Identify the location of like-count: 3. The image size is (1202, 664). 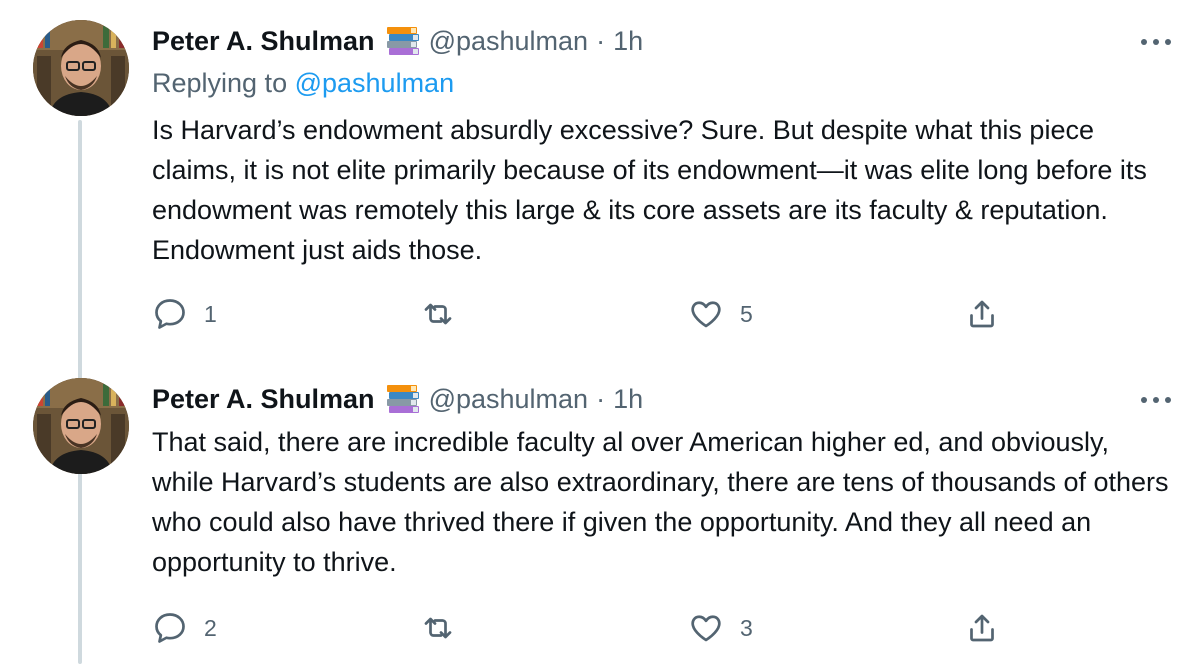
(746, 627).